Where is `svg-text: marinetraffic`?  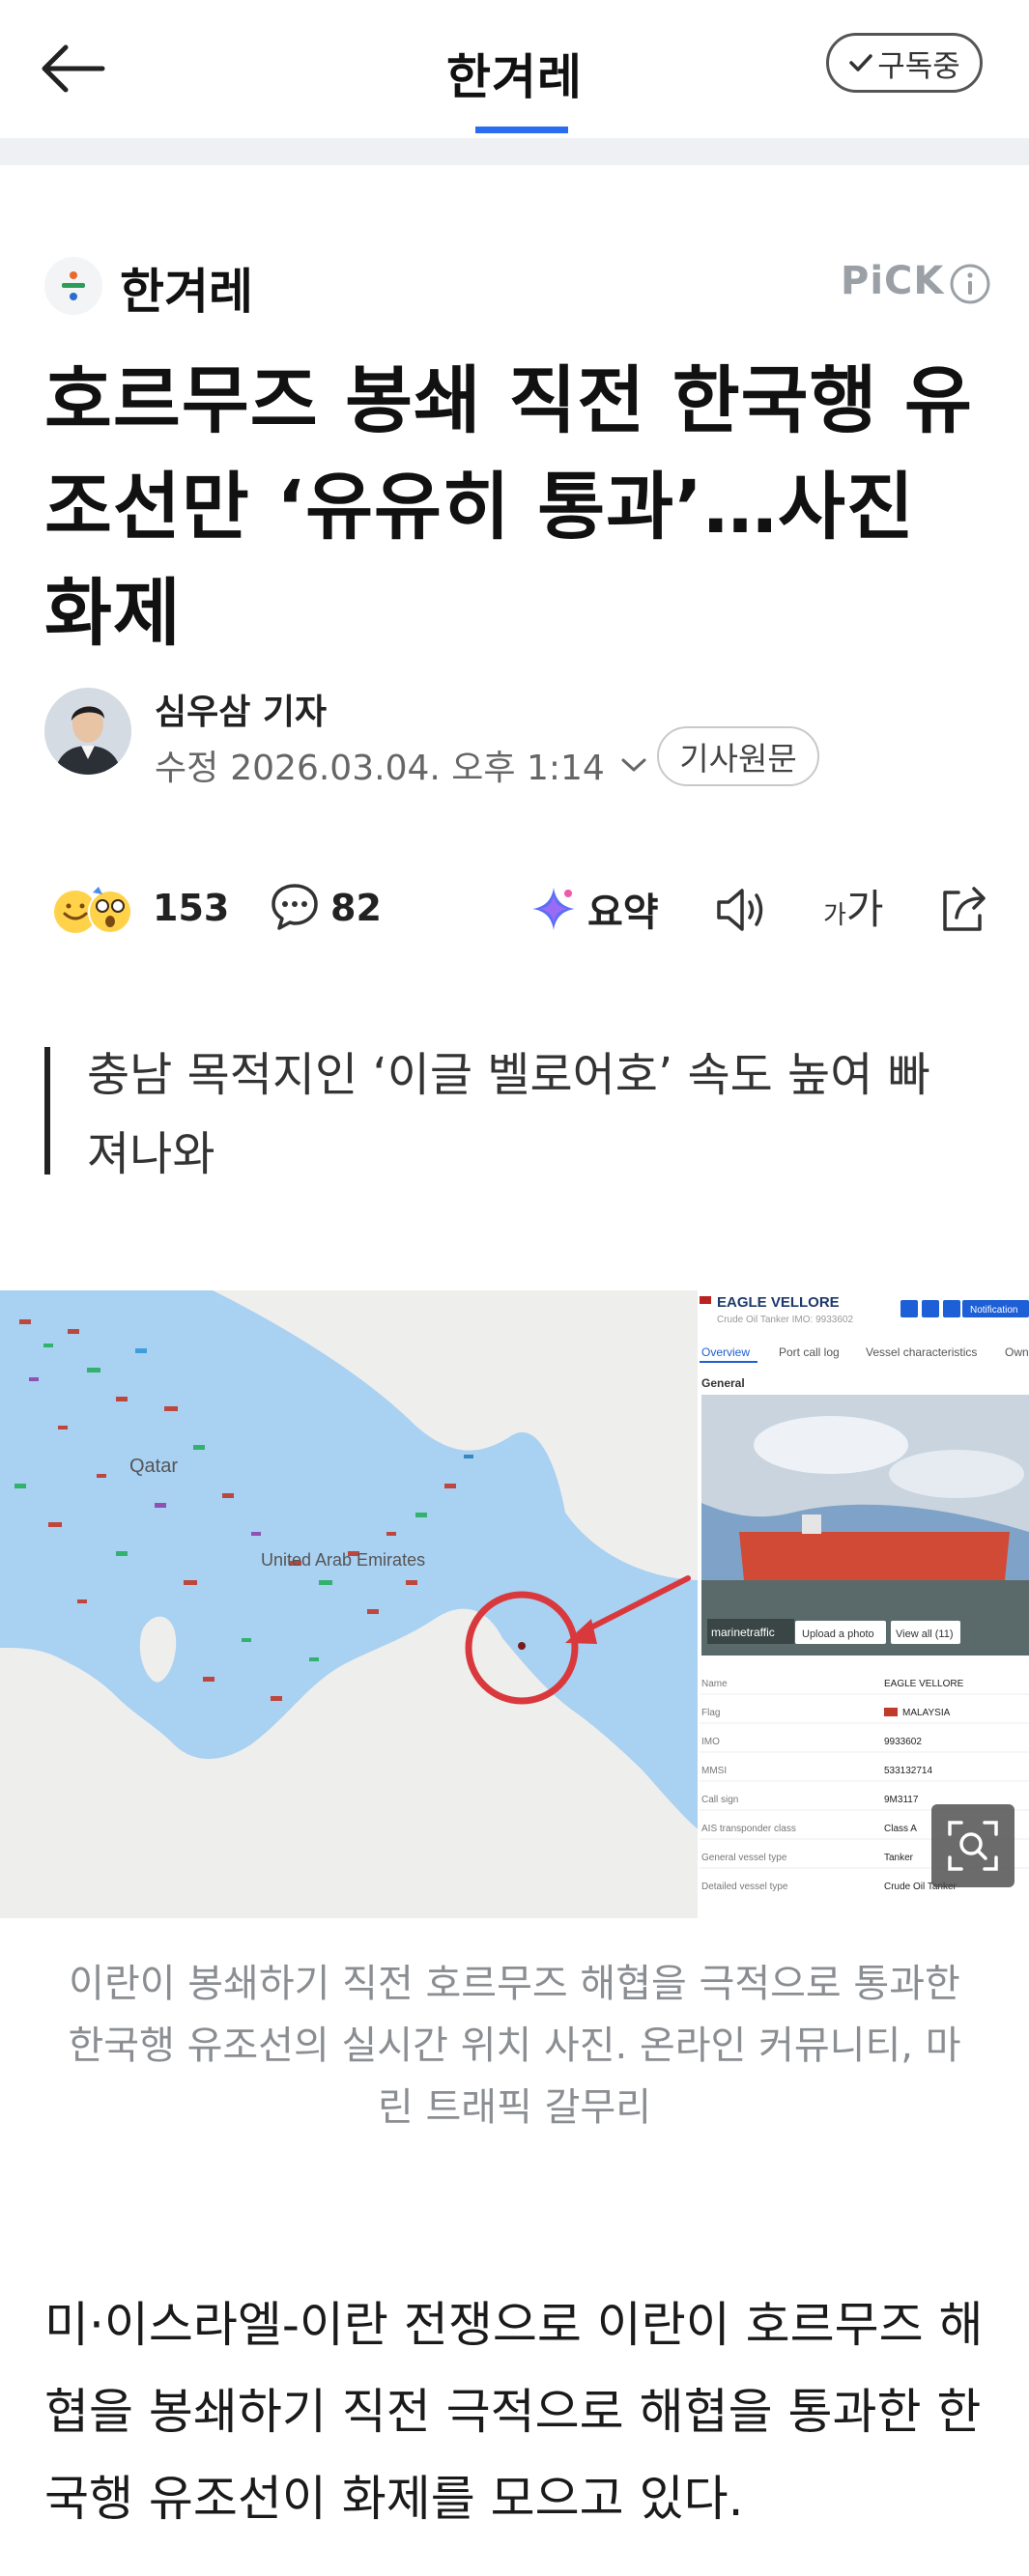
svg-text: marinetraffic is located at coordinates (743, 1632).